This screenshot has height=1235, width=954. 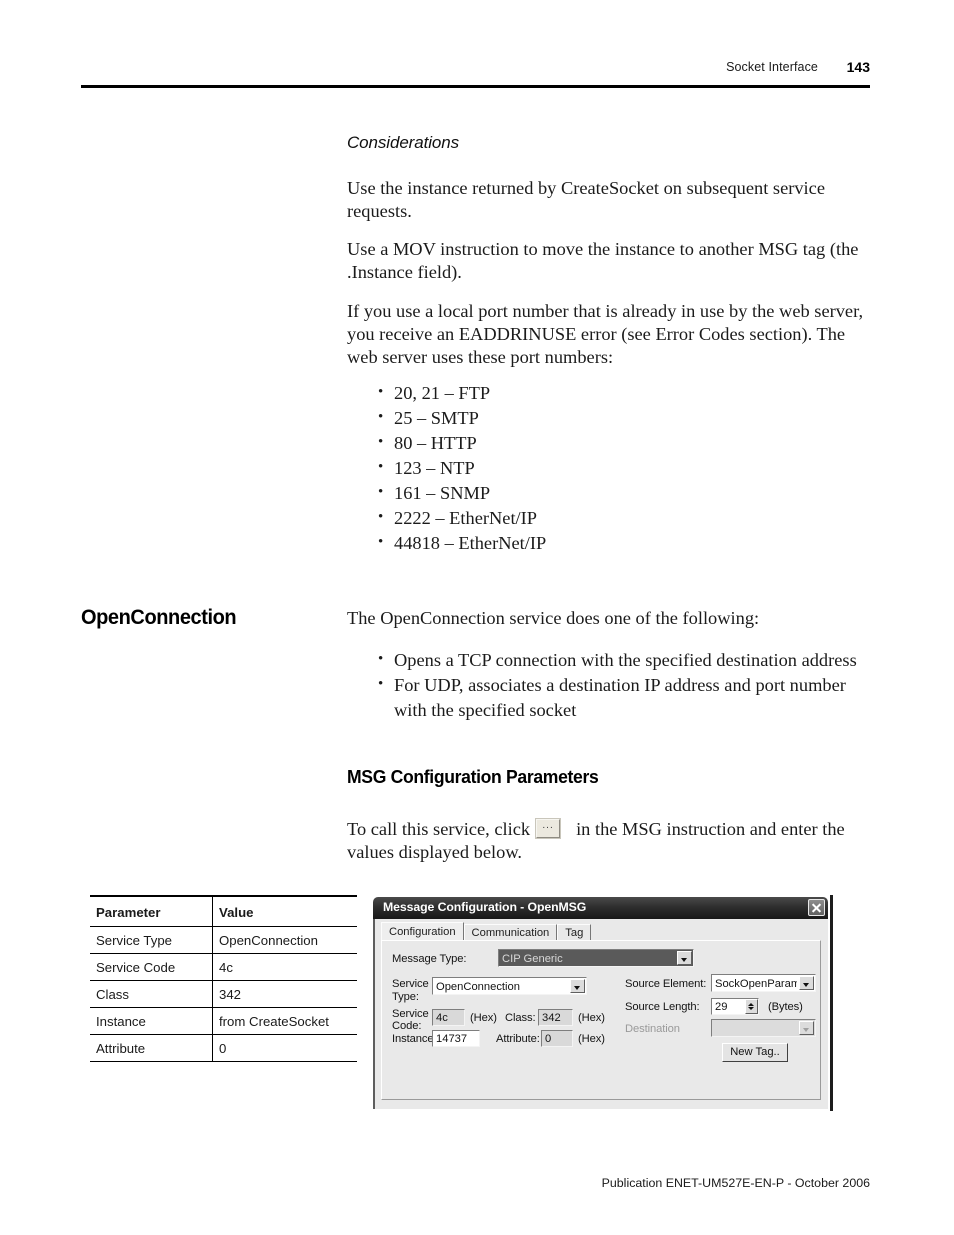 I want to click on service-type-combo: OpenConnection, so click(x=509, y=986).